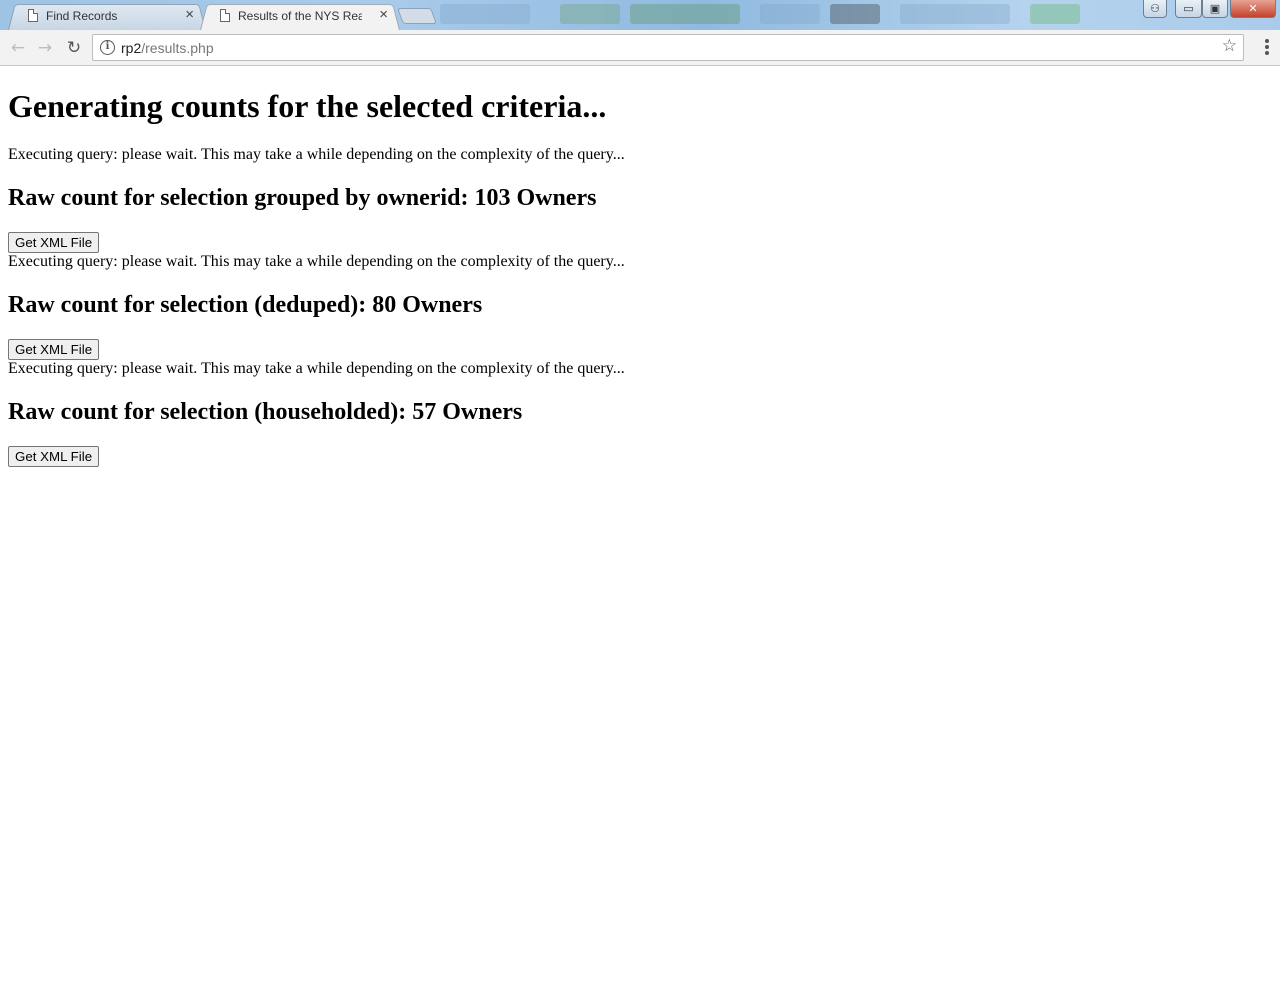  What do you see at coordinates (1155, 9) in the screenshot?
I see `profile-icon: ⚇` at bounding box center [1155, 9].